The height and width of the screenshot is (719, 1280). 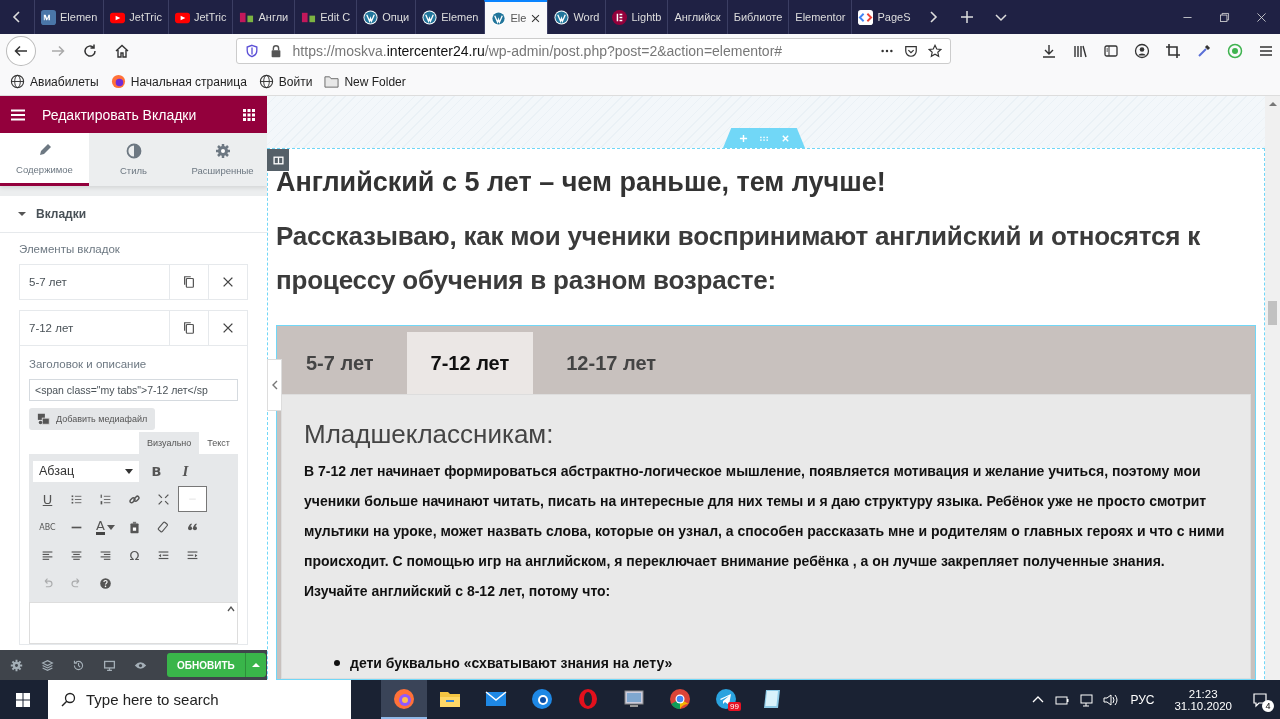 I want to click on panel-tab: Расширенные, so click(x=222, y=159).